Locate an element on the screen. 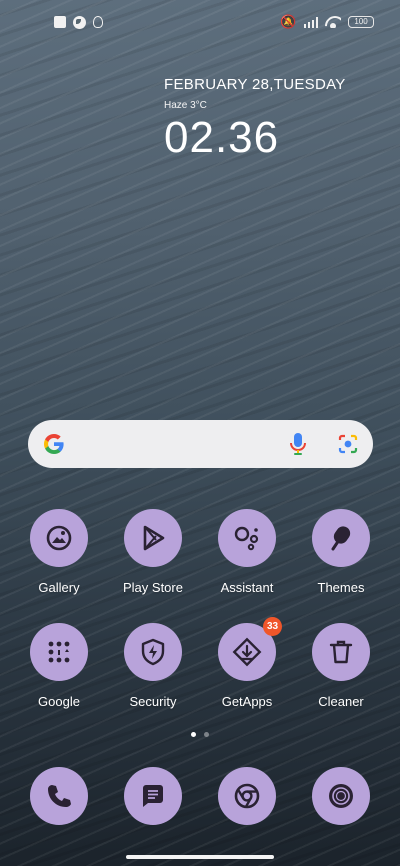 This screenshot has width=400, height=866. app-themes: Themes is located at coordinates (341, 552).